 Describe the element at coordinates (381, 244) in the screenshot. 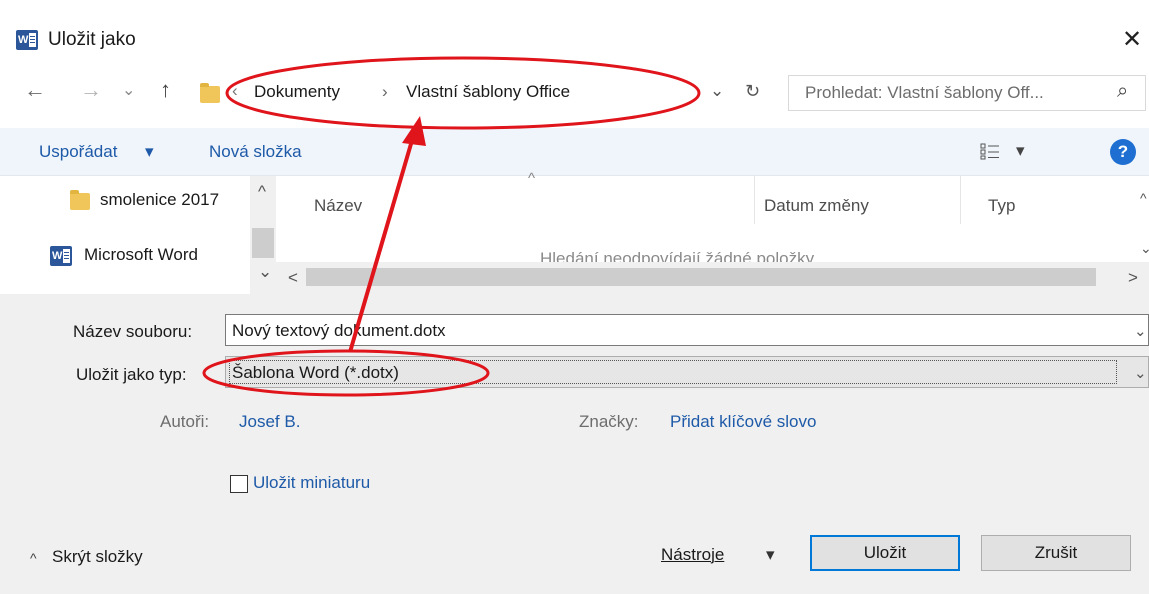

I see `annotation-arrow-line` at that location.